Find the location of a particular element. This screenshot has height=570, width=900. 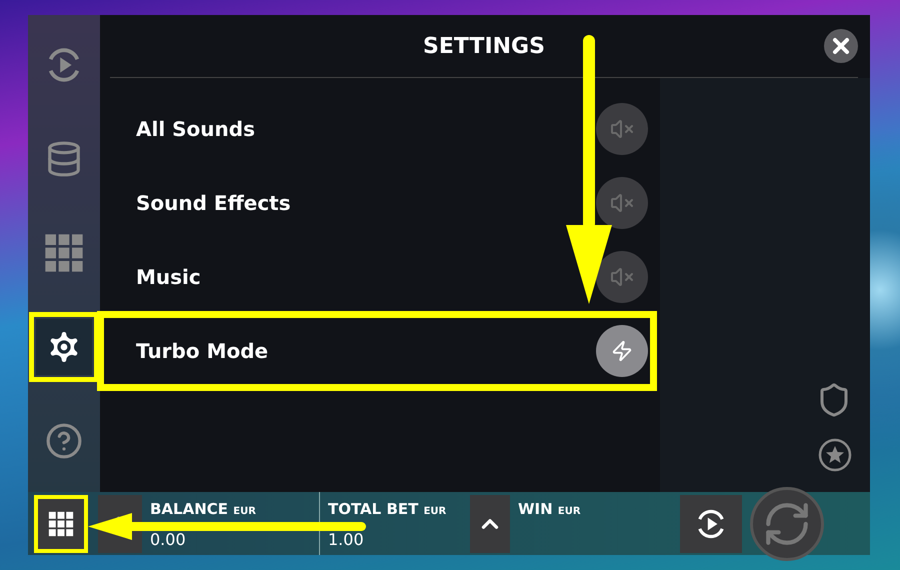

coin-stack-icon is located at coordinates (64, 159).